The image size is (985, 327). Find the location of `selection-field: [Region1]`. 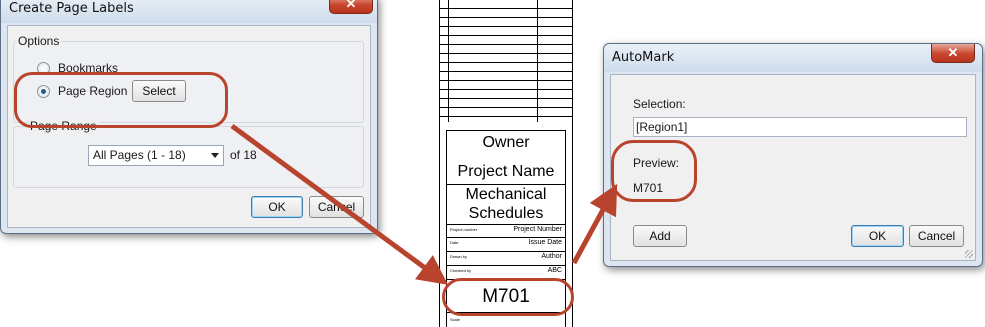

selection-field: [Region1] is located at coordinates (800, 127).